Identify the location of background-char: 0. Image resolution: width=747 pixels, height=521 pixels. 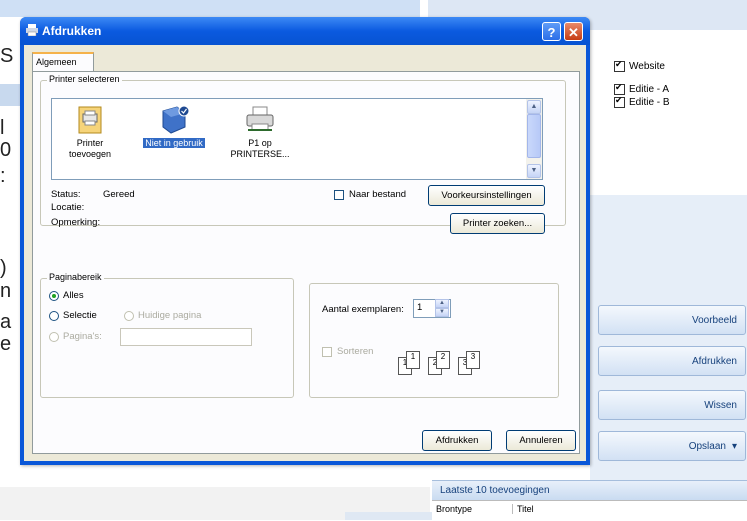
(6, 150).